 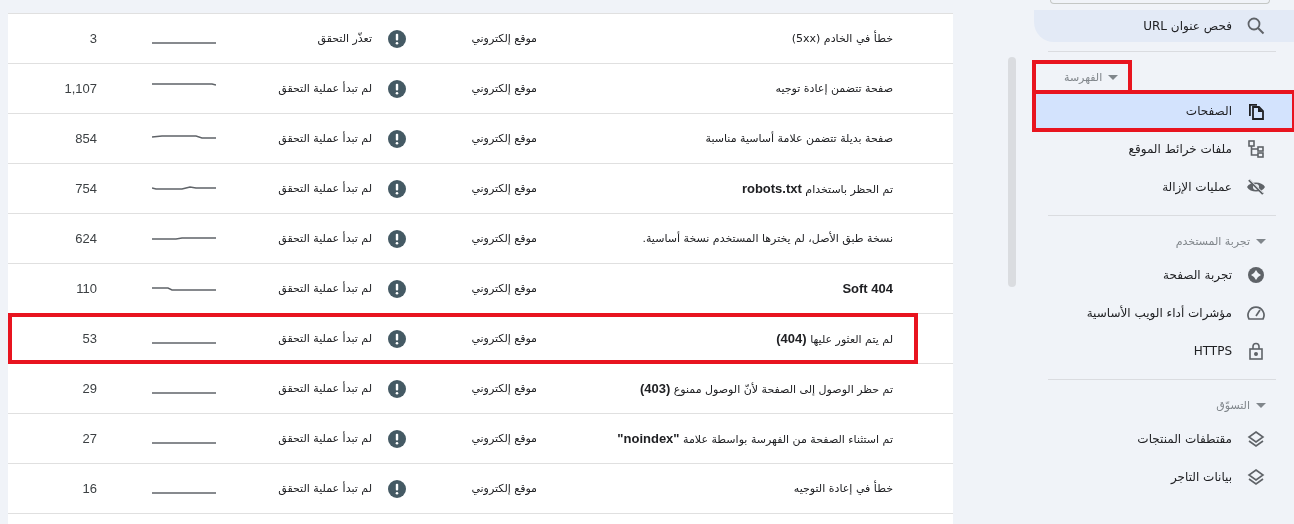 What do you see at coordinates (85, 138) in the screenshot?
I see `table-cell-text: 854` at bounding box center [85, 138].